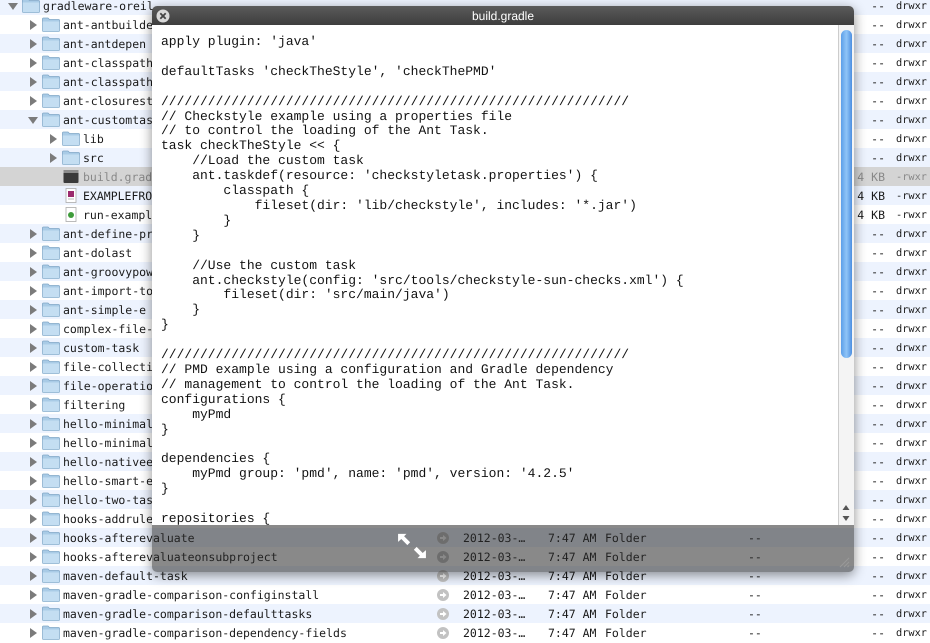 This screenshot has width=930, height=643. I want to click on file-name: ant-simple-e, so click(104, 309).